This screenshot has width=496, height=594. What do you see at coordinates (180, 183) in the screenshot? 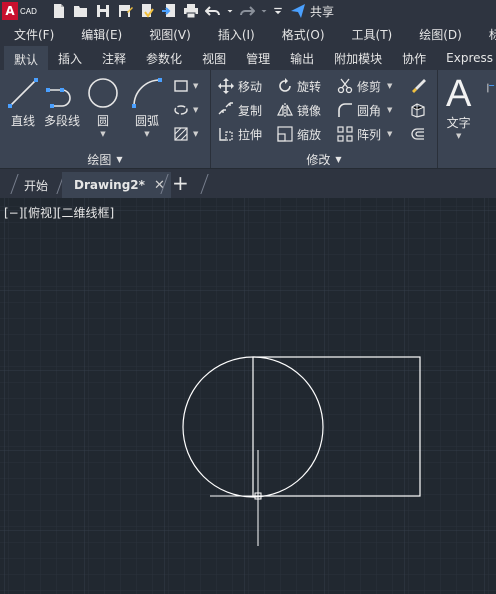
I see `new-tab-button: +` at bounding box center [180, 183].